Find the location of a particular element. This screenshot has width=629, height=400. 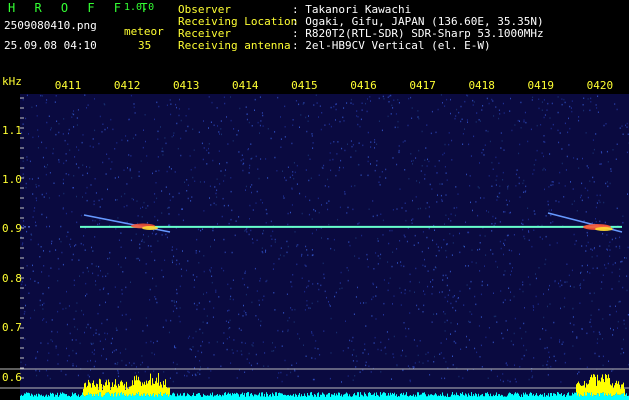

time-tick-label: 0420 is located at coordinates (600, 85).